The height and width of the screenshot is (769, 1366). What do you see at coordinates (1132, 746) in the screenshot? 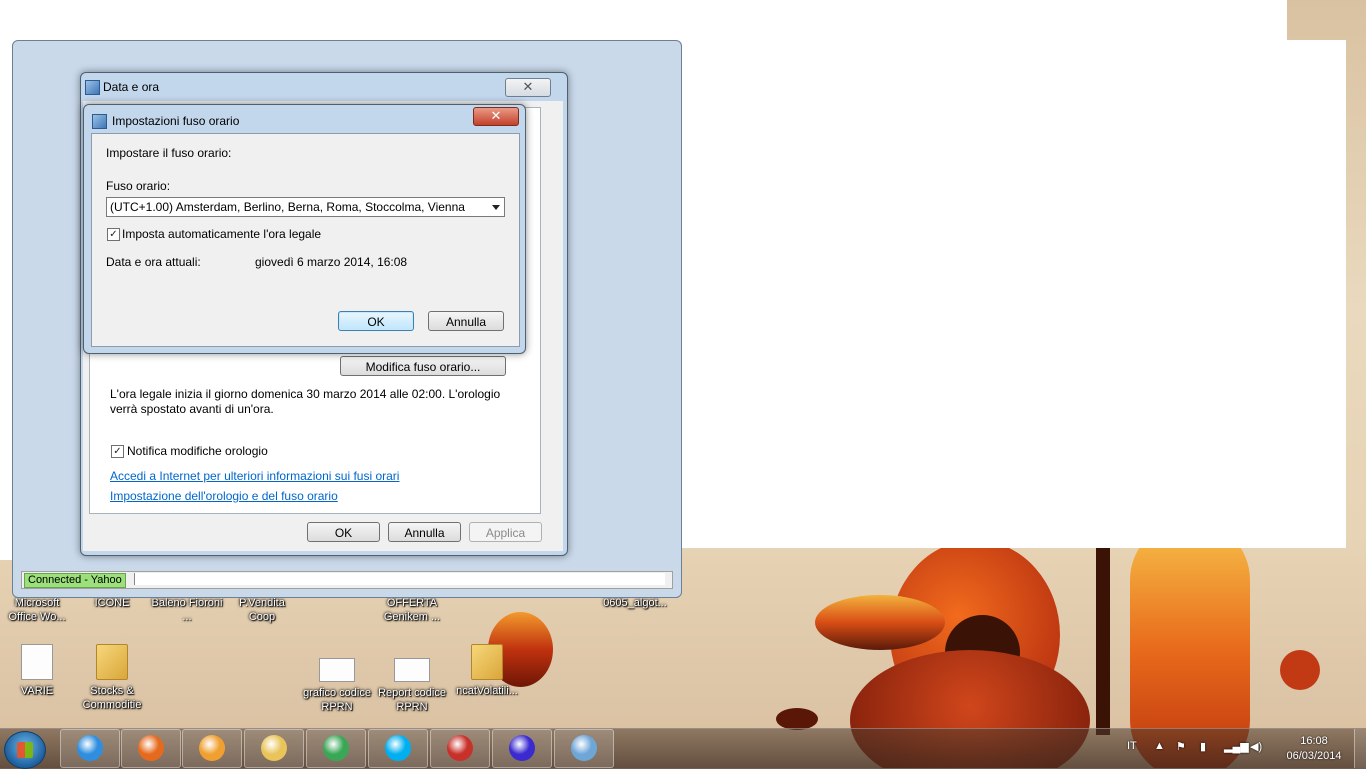
I see `language-indicator: IT` at bounding box center [1132, 746].